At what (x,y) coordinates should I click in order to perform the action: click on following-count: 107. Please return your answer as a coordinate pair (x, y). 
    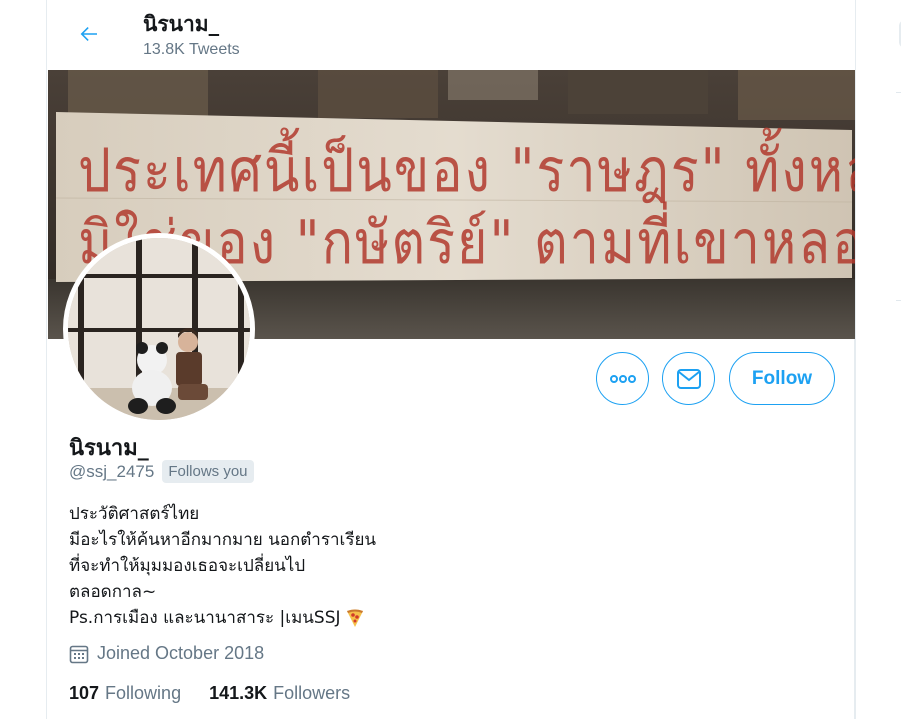
    Looking at the image, I should click on (84, 693).